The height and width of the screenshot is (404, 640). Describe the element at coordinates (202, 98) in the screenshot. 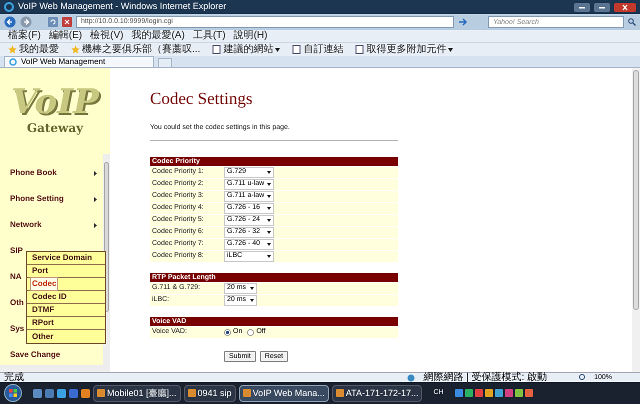

I see `page-title: Codec Settings` at that location.